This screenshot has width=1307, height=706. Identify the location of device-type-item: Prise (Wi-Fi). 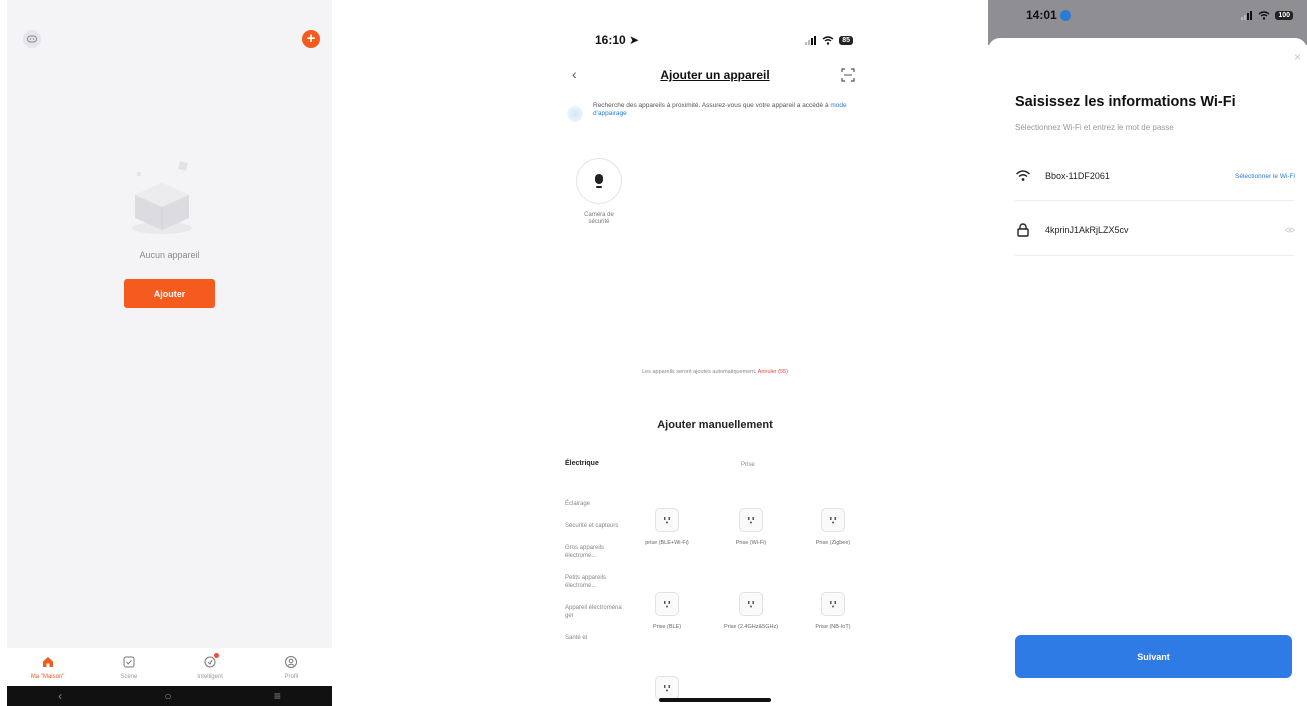
(751, 527).